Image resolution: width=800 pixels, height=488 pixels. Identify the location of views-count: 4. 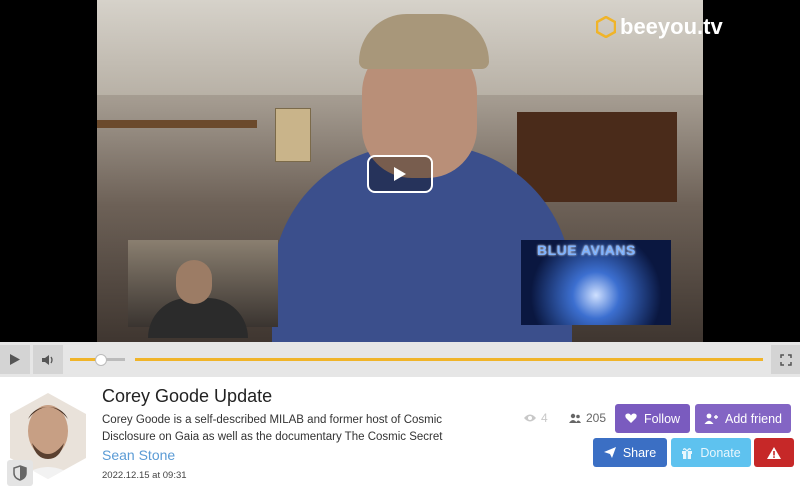
(535, 418).